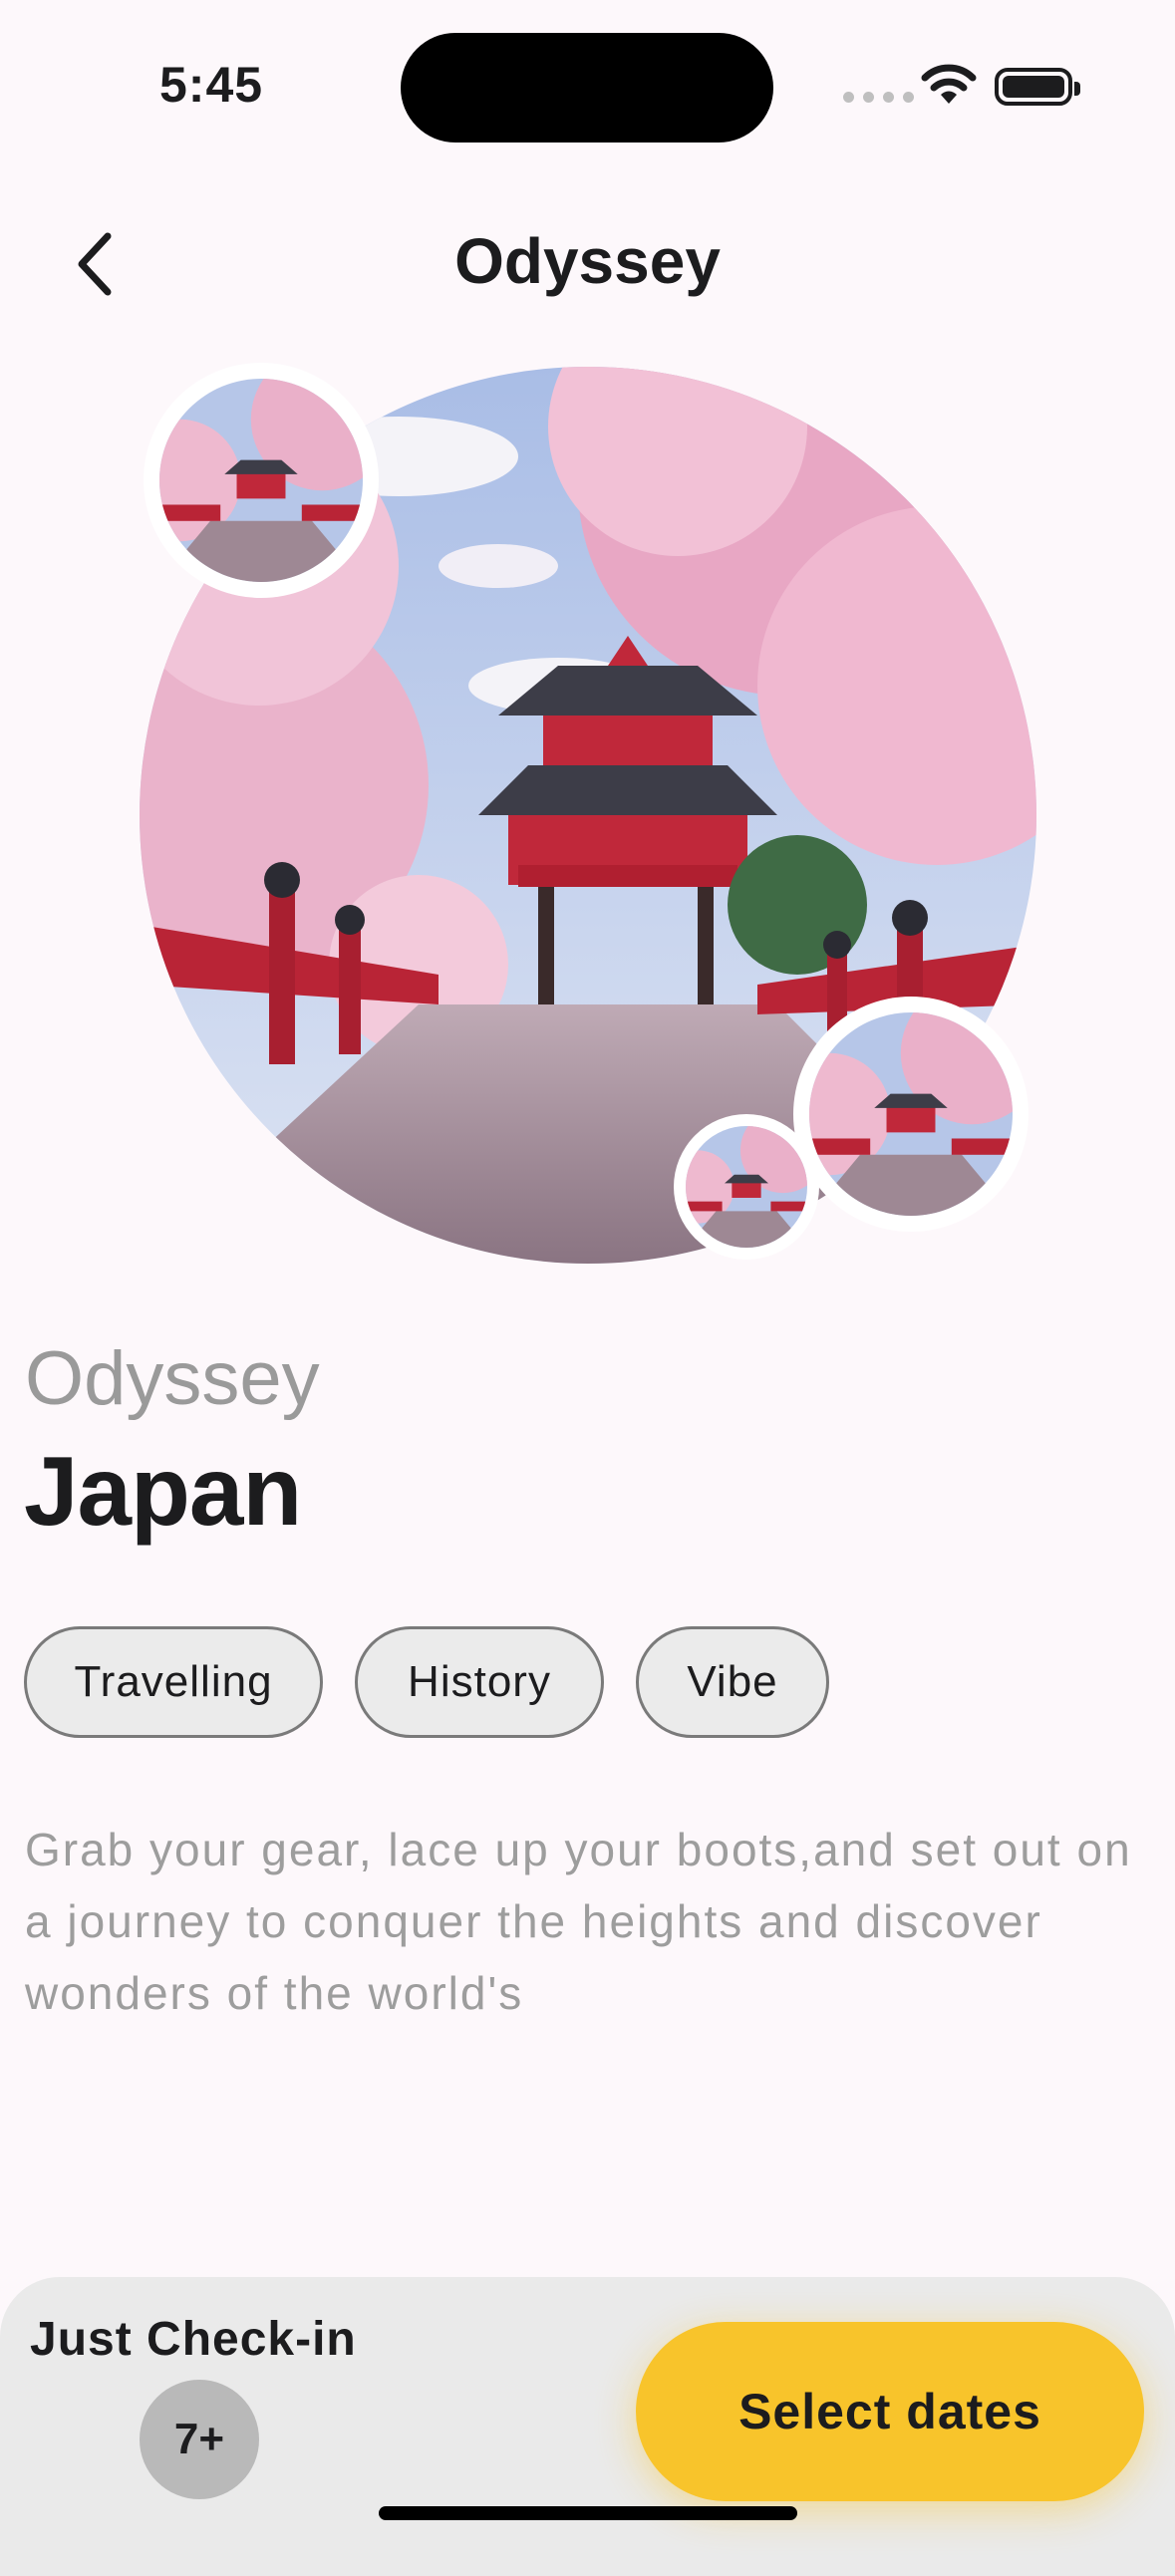 The width and height of the screenshot is (1175, 2576). Describe the element at coordinates (1037, 87) in the screenshot. I see `battery-icon` at that location.